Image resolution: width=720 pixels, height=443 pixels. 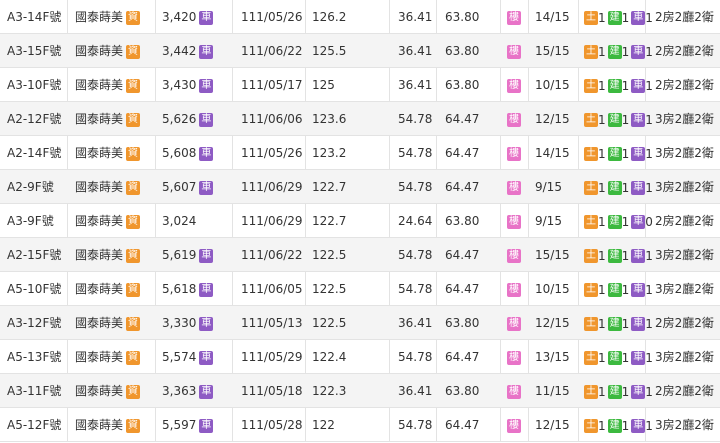 What do you see at coordinates (30, 221) in the screenshot?
I see `unit-cell: A3-9F號` at bounding box center [30, 221].